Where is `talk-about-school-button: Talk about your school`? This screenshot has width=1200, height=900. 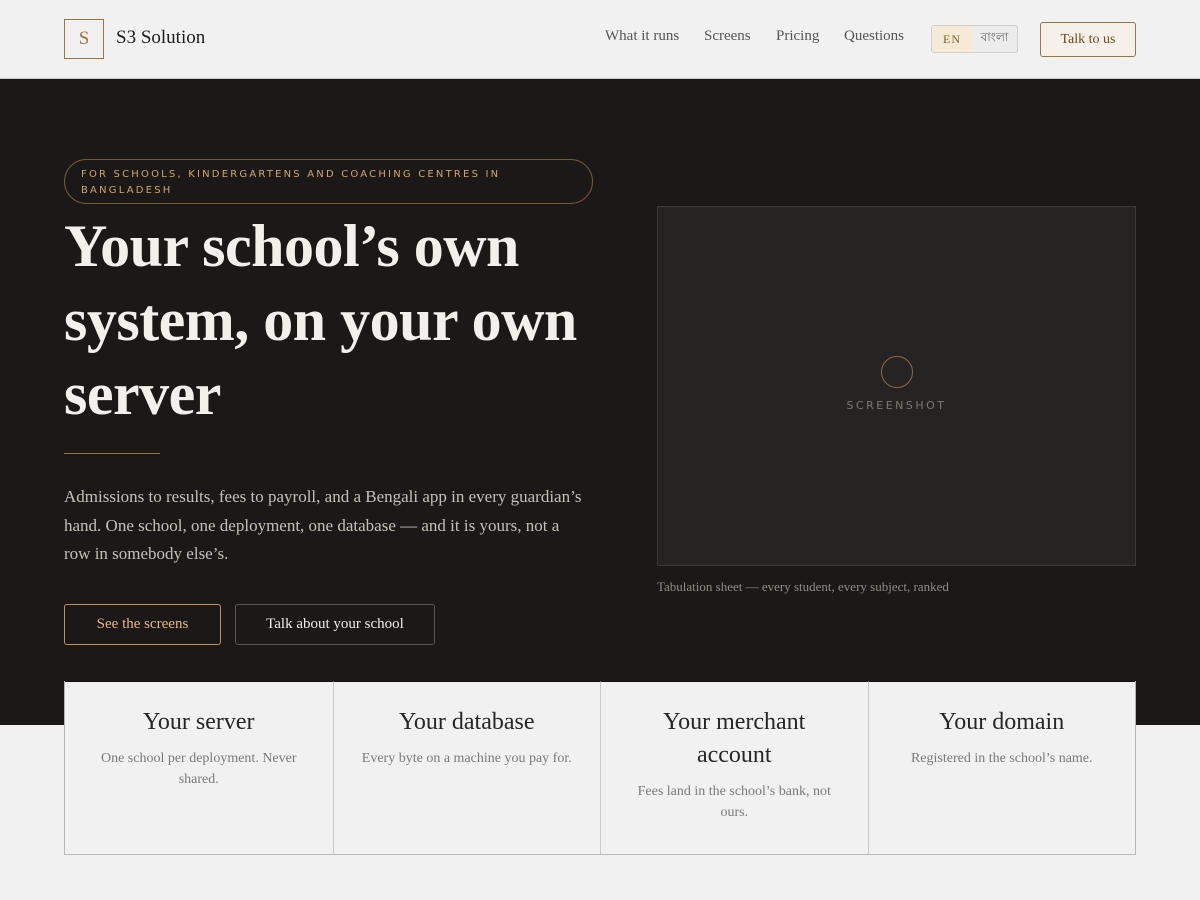 talk-about-school-button: Talk about your school is located at coordinates (335, 624).